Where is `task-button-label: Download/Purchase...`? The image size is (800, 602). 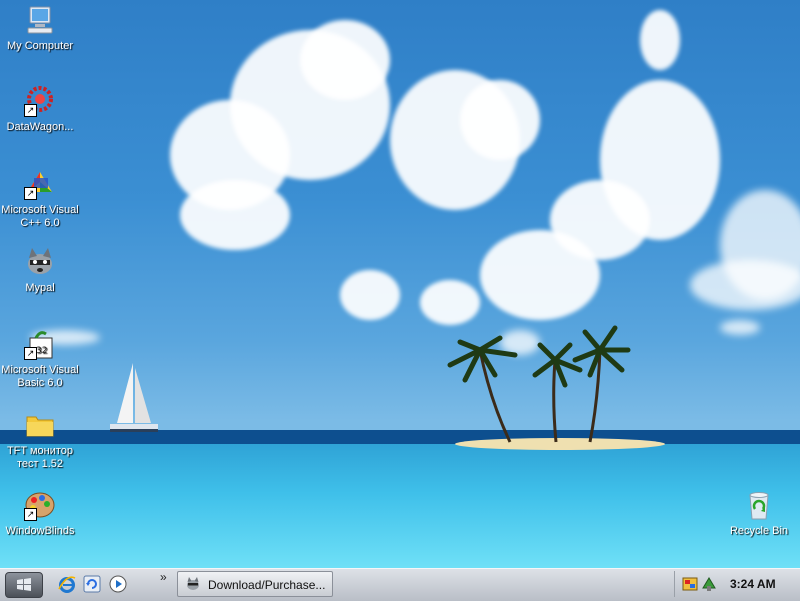
task-button-label: Download/Purchase... is located at coordinates (267, 585).